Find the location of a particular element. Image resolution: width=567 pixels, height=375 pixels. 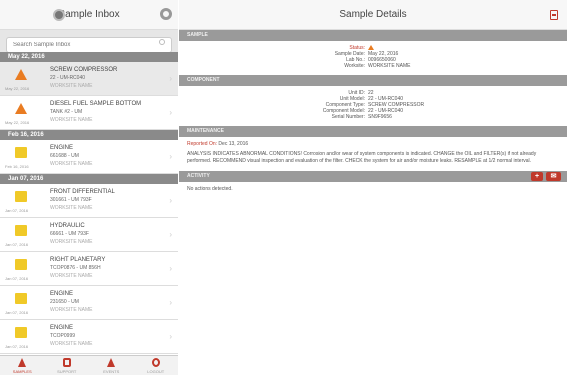

add-activity-button: + is located at coordinates (537, 176).